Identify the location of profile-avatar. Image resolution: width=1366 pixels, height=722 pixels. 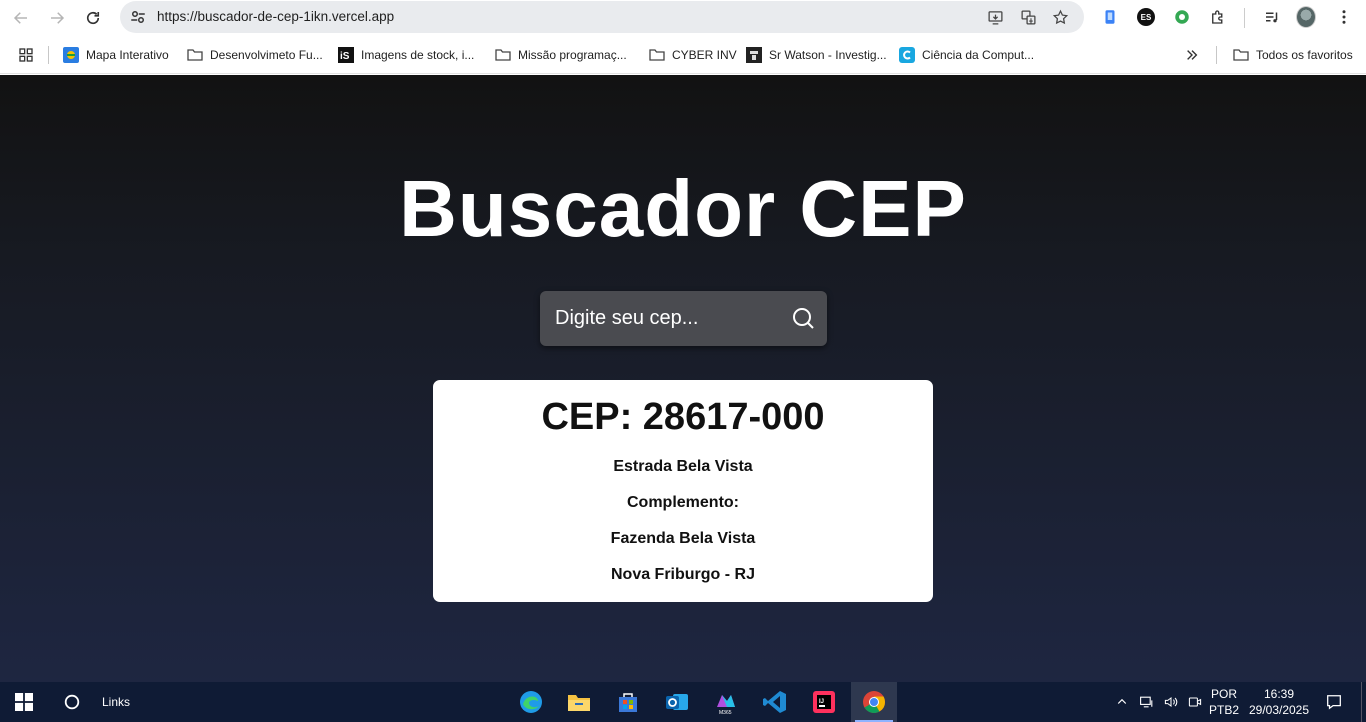
(1306, 17).